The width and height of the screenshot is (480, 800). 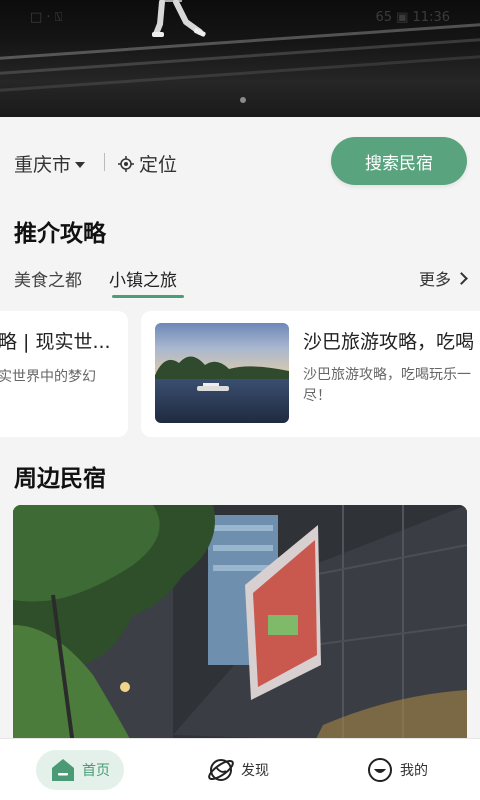 What do you see at coordinates (63, 770) in the screenshot?
I see `home-icon` at bounding box center [63, 770].